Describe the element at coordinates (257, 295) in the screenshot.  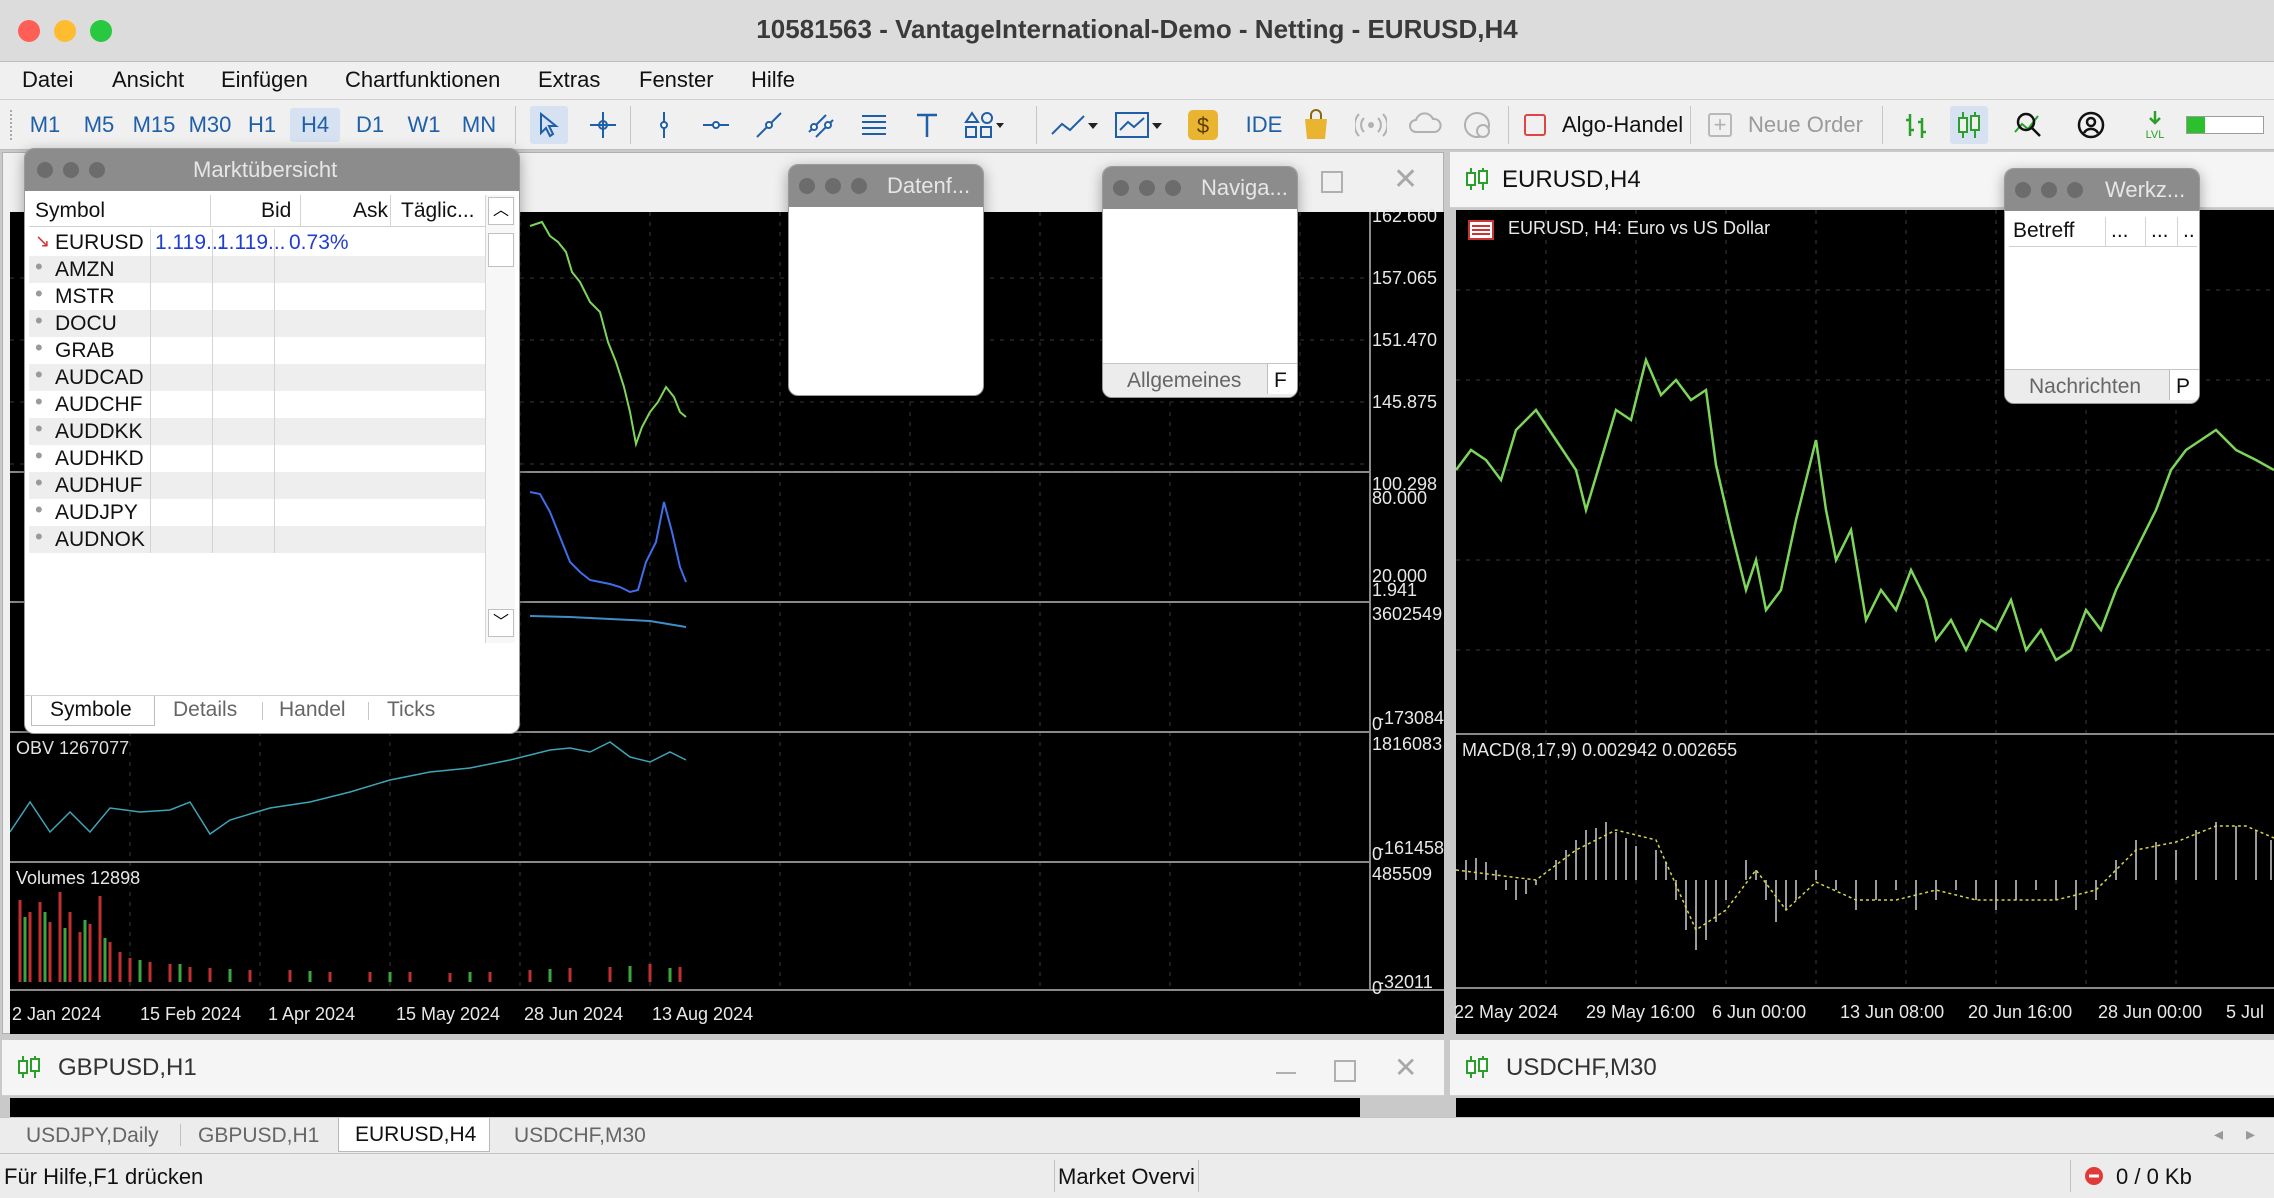
I see `market-watch-row: • MSTR` at that location.